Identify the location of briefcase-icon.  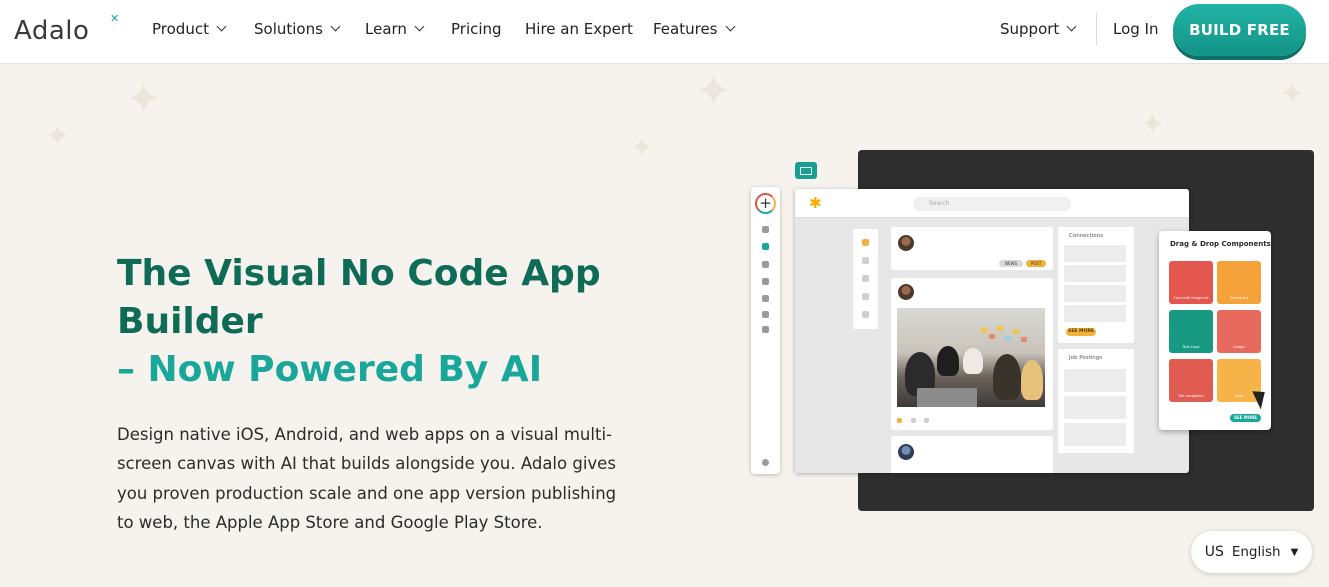
(865, 278).